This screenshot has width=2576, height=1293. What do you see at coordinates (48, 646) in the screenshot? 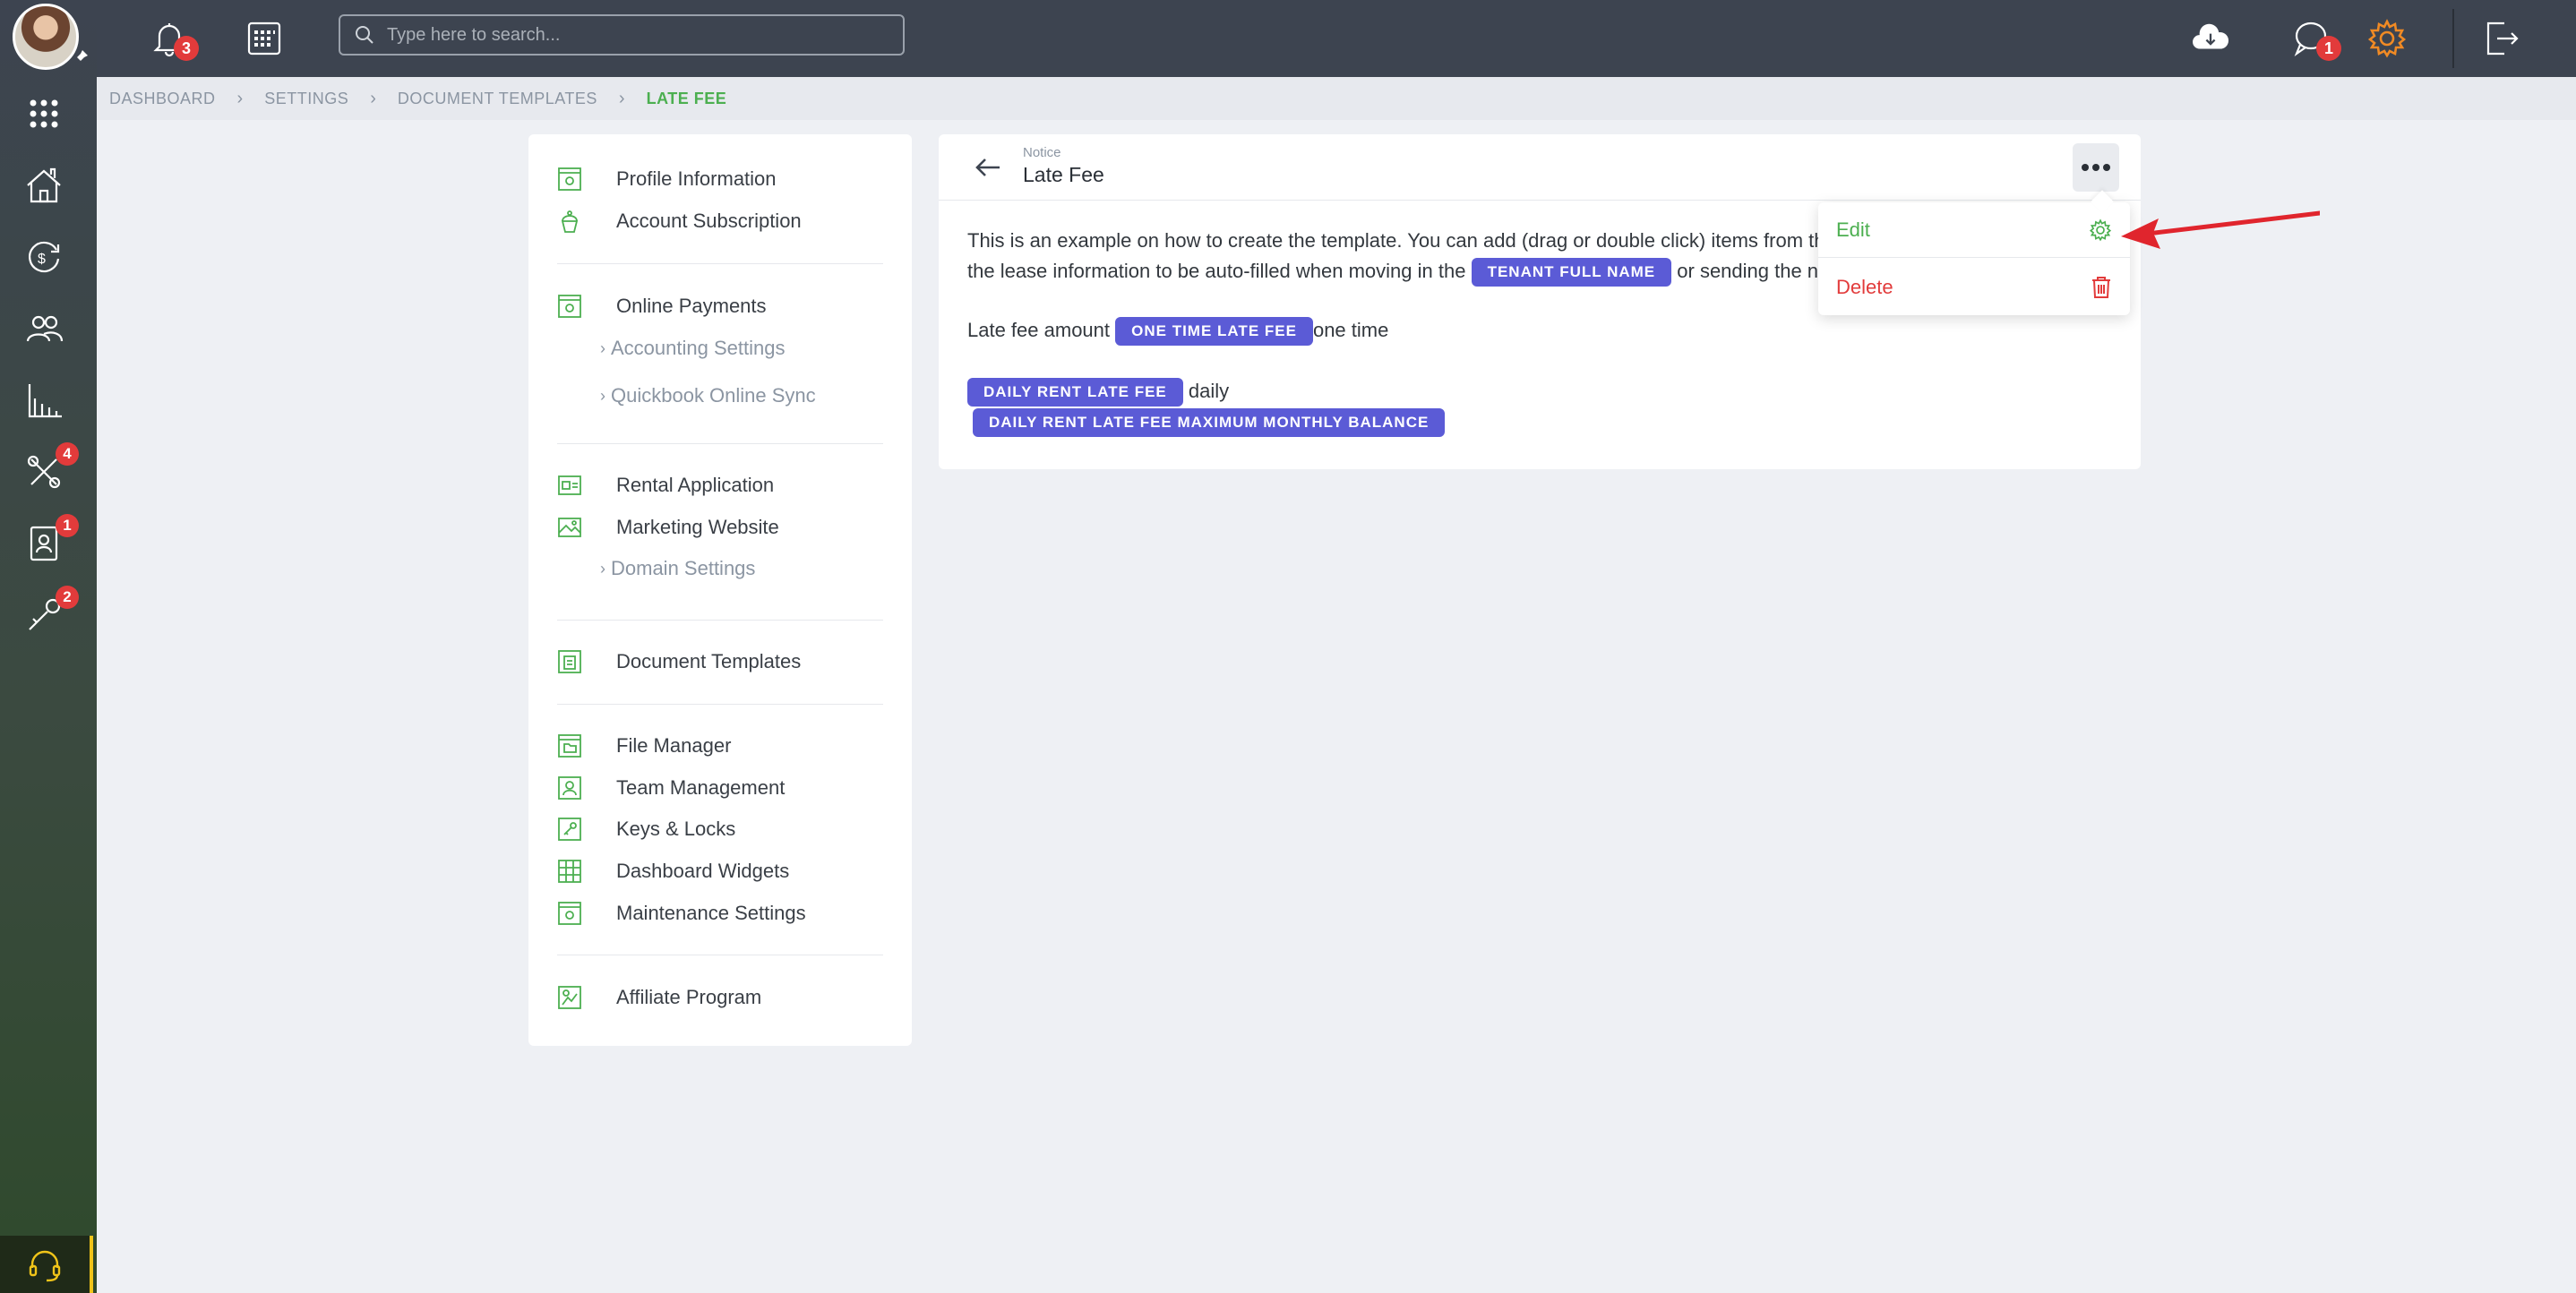
I see `left-rail: $ 4 1 2` at bounding box center [48, 646].